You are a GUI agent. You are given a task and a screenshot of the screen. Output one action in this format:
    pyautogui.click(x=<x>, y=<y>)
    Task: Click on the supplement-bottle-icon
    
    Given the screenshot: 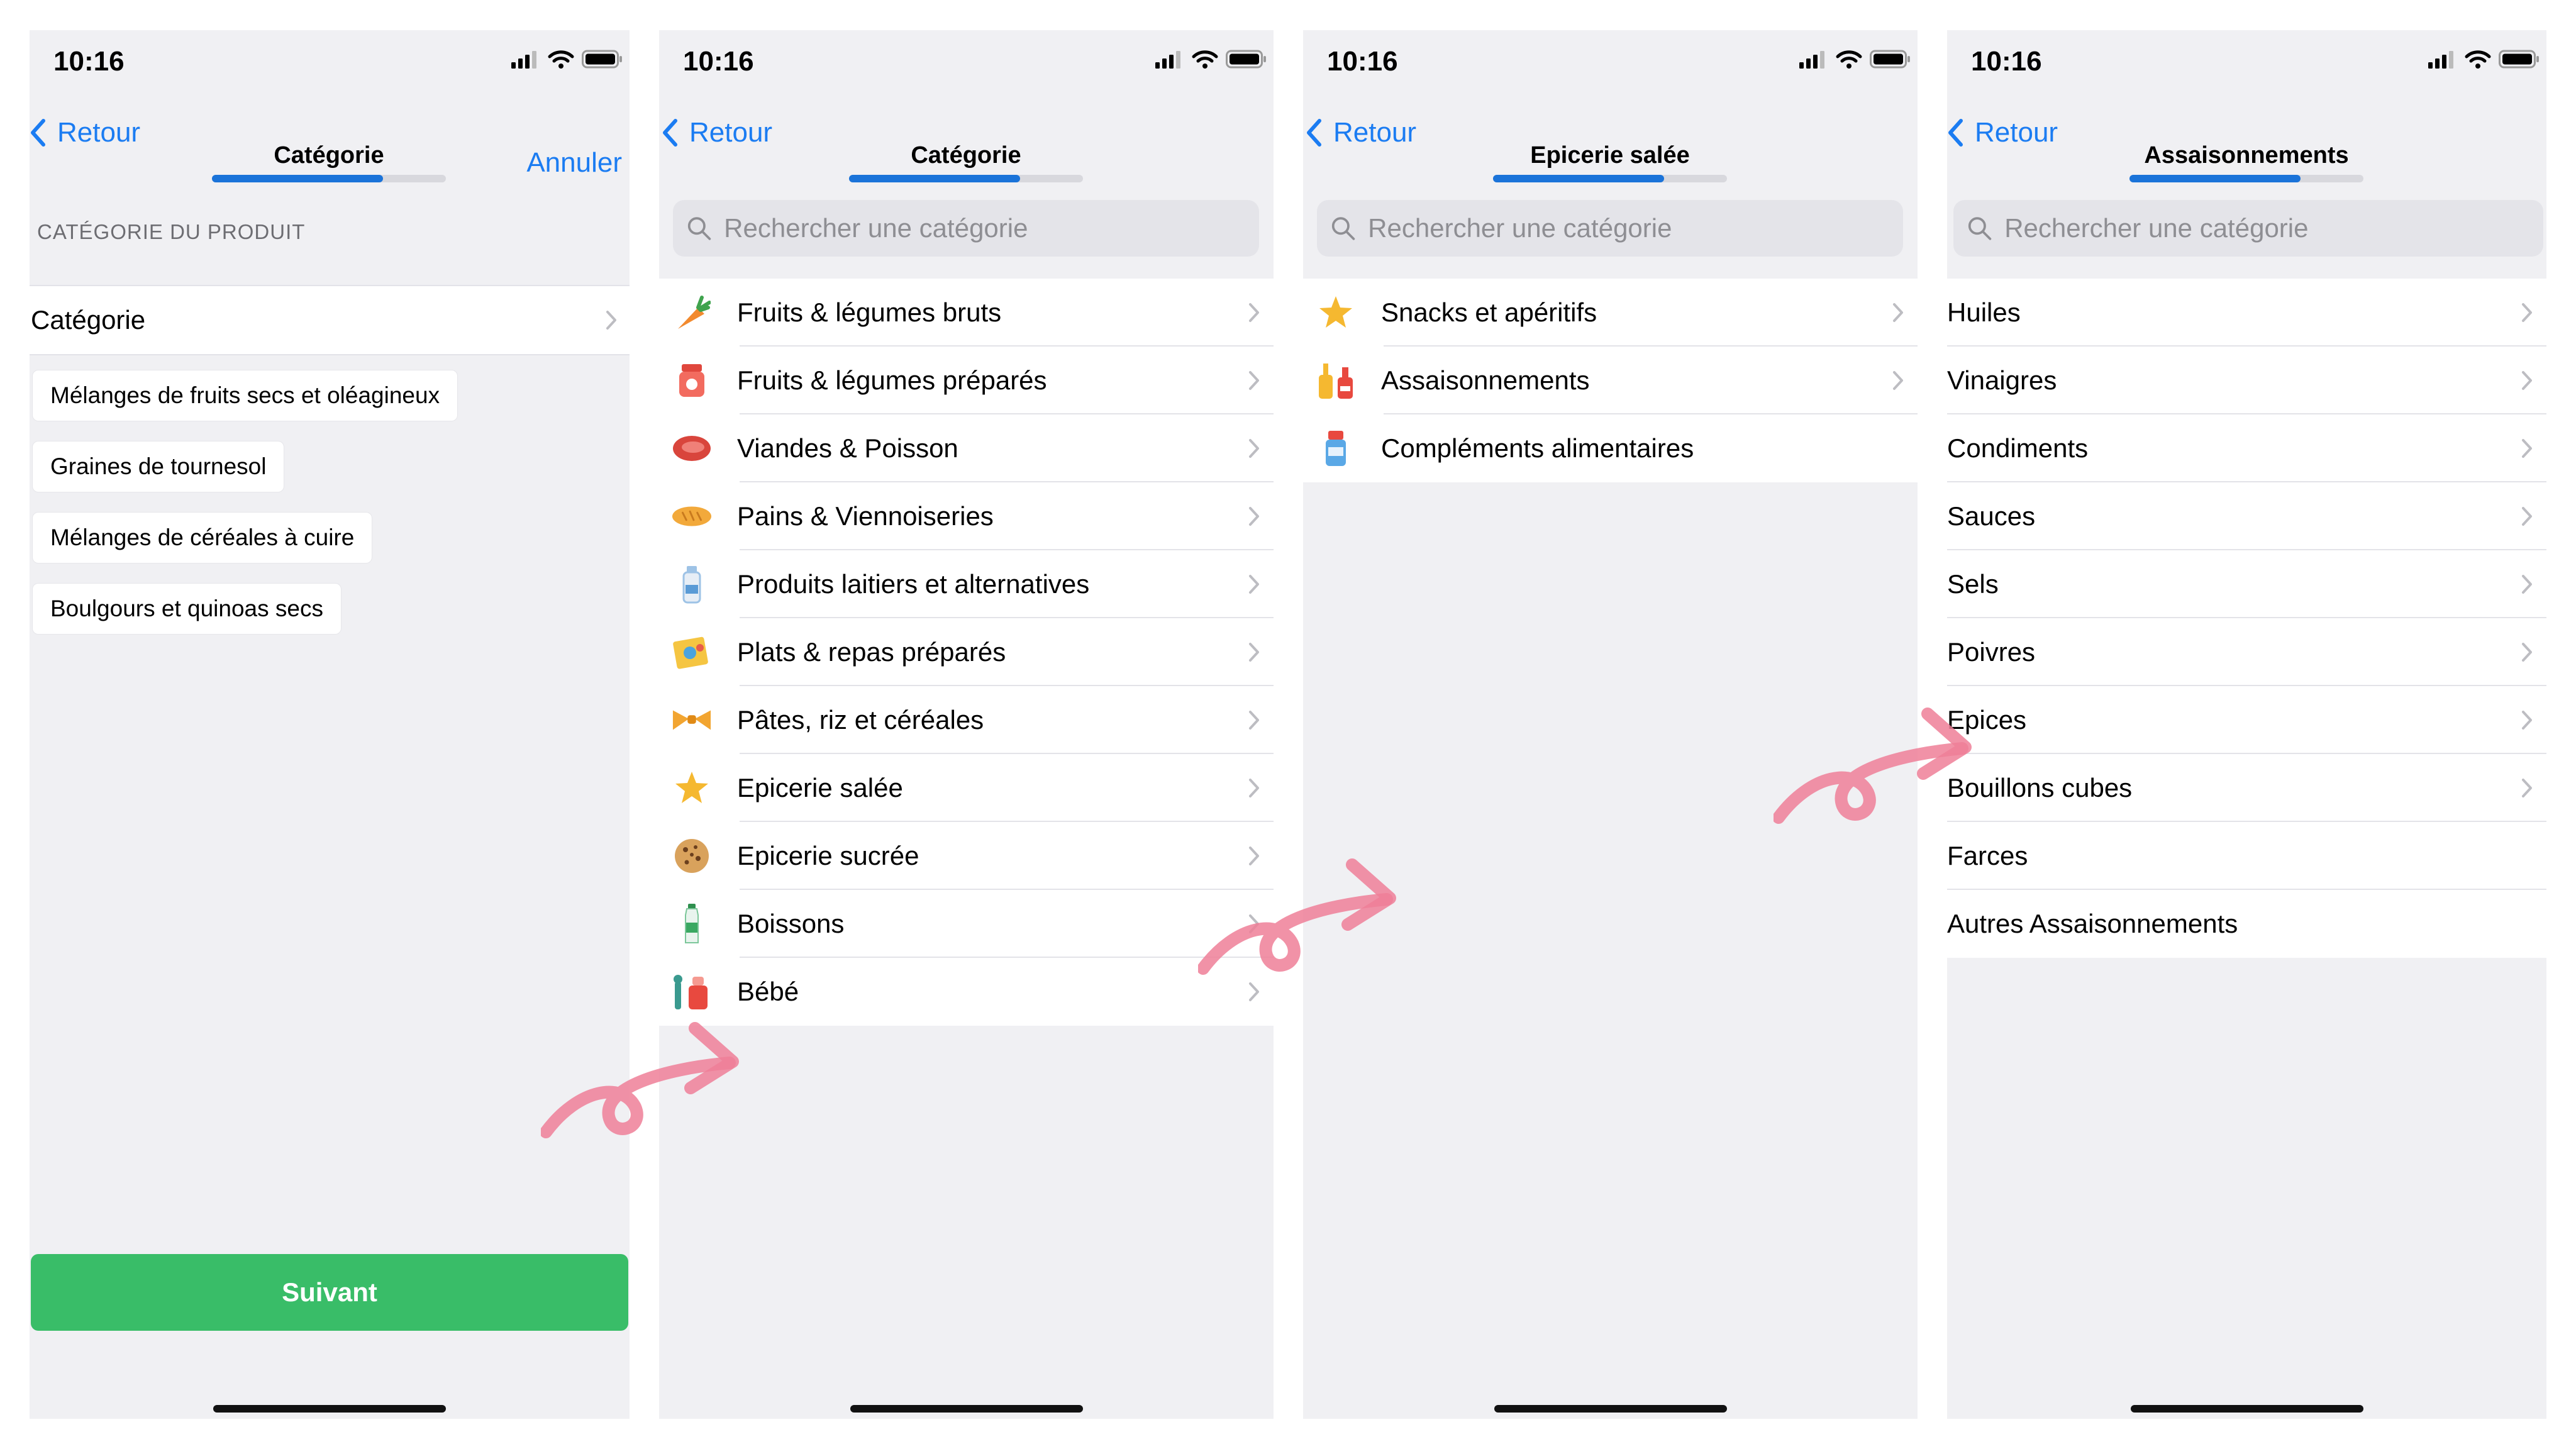 What is the action you would take?
    pyautogui.click(x=1336, y=448)
    